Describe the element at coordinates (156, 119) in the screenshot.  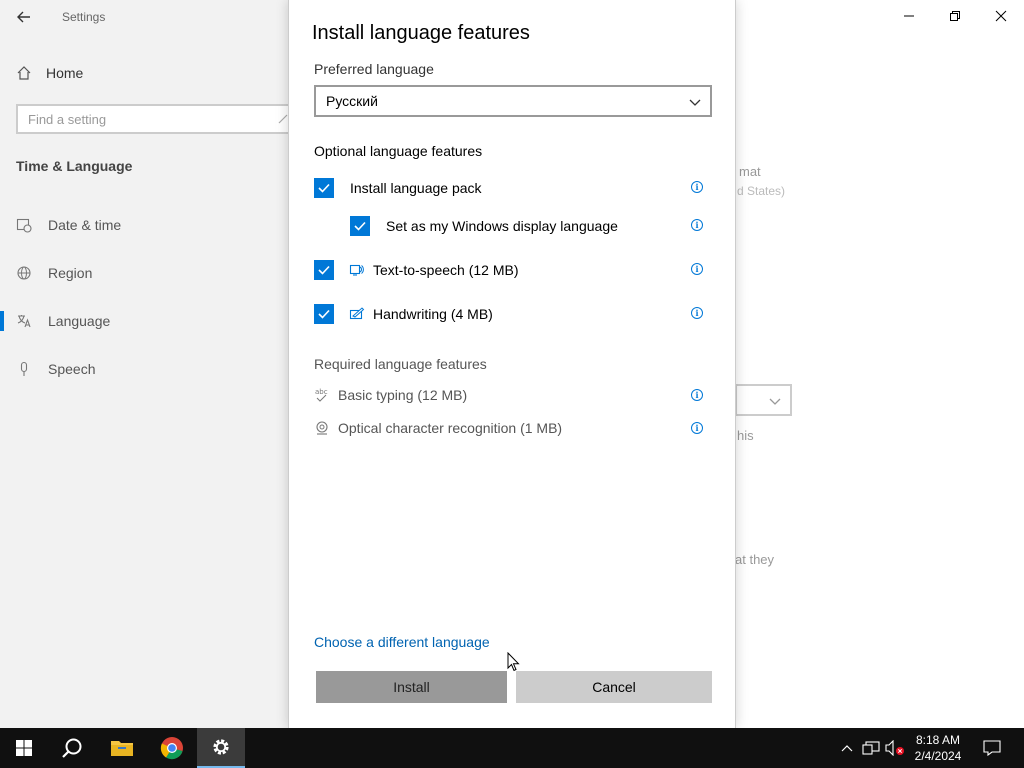
I see `search-input: Find a setting` at that location.